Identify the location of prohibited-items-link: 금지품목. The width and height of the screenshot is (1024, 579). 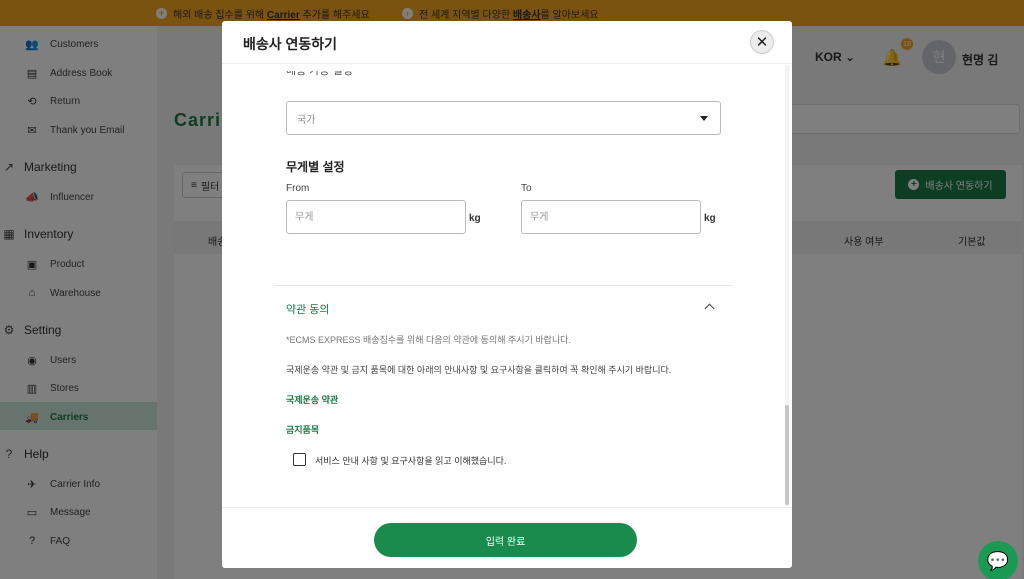
(302, 429).